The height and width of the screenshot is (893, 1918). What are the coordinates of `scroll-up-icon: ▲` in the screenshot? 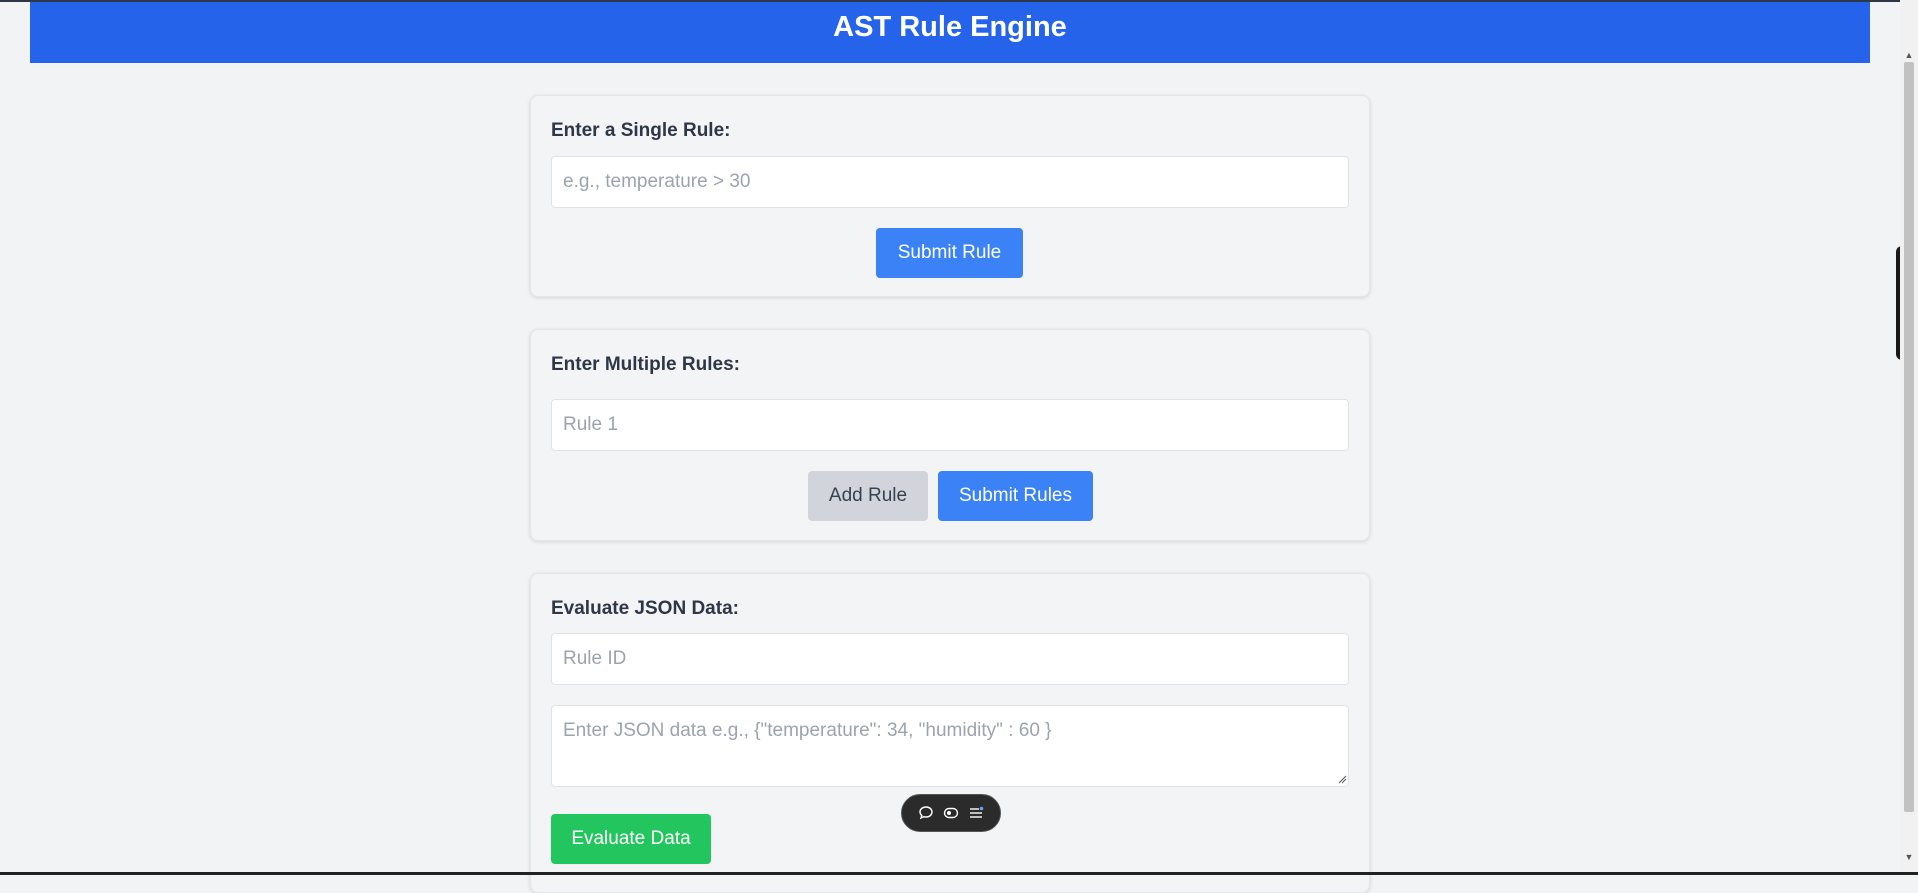 It's located at (1909, 55).